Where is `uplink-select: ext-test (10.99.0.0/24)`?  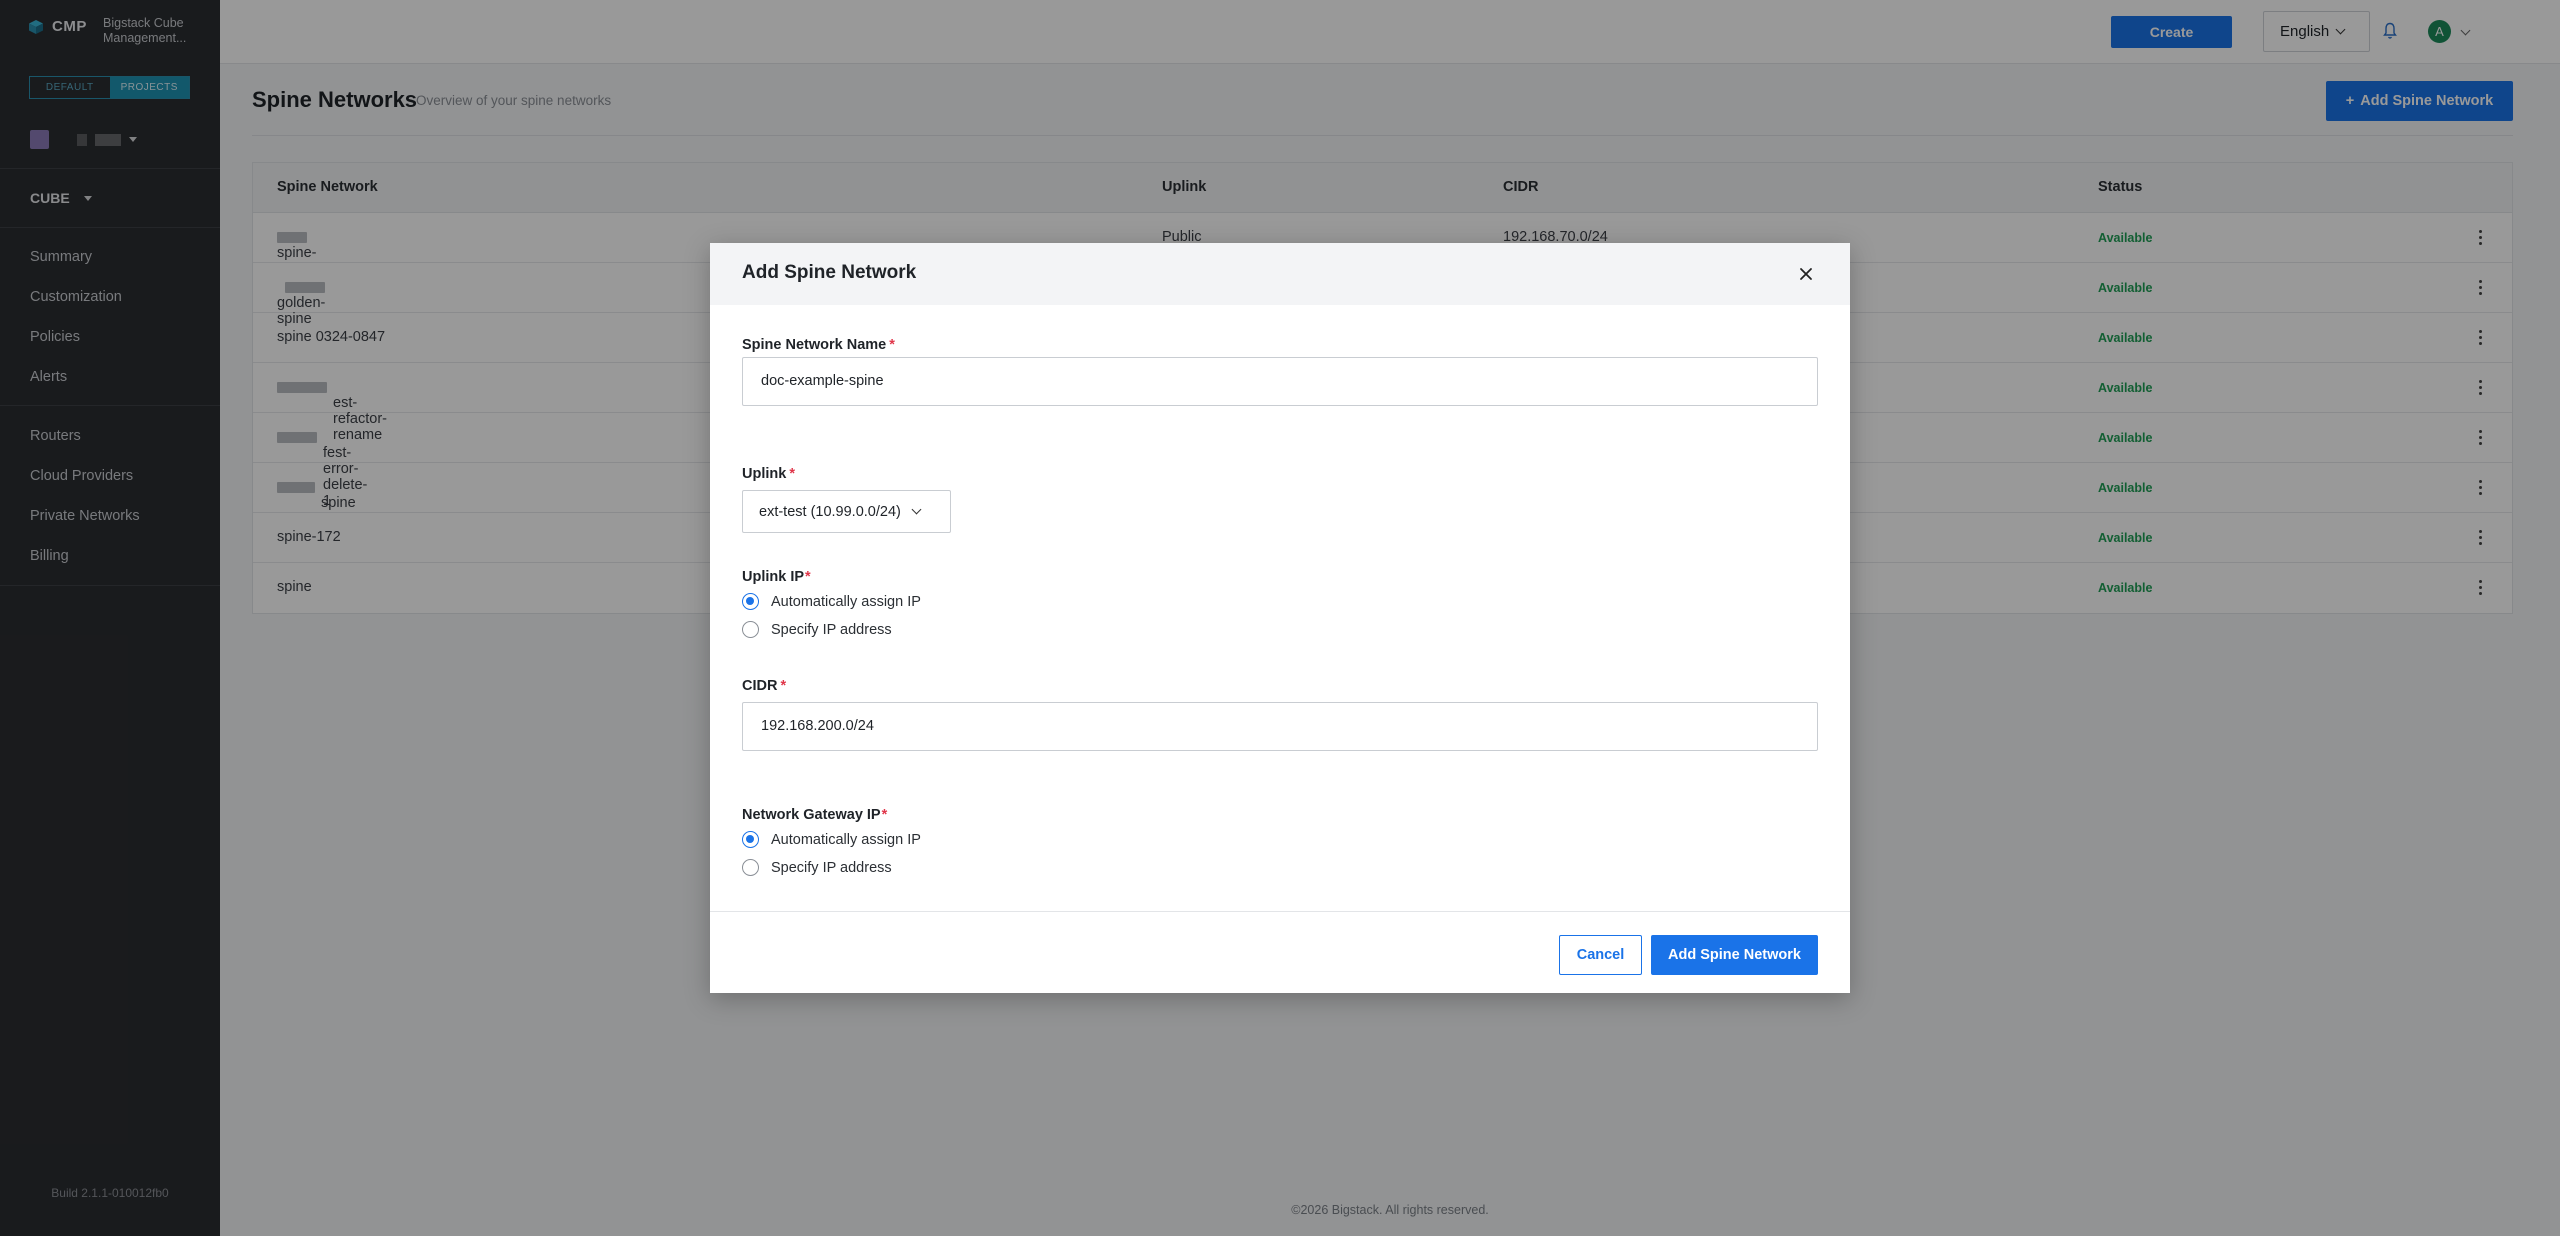 uplink-select: ext-test (10.99.0.0/24) is located at coordinates (846, 511).